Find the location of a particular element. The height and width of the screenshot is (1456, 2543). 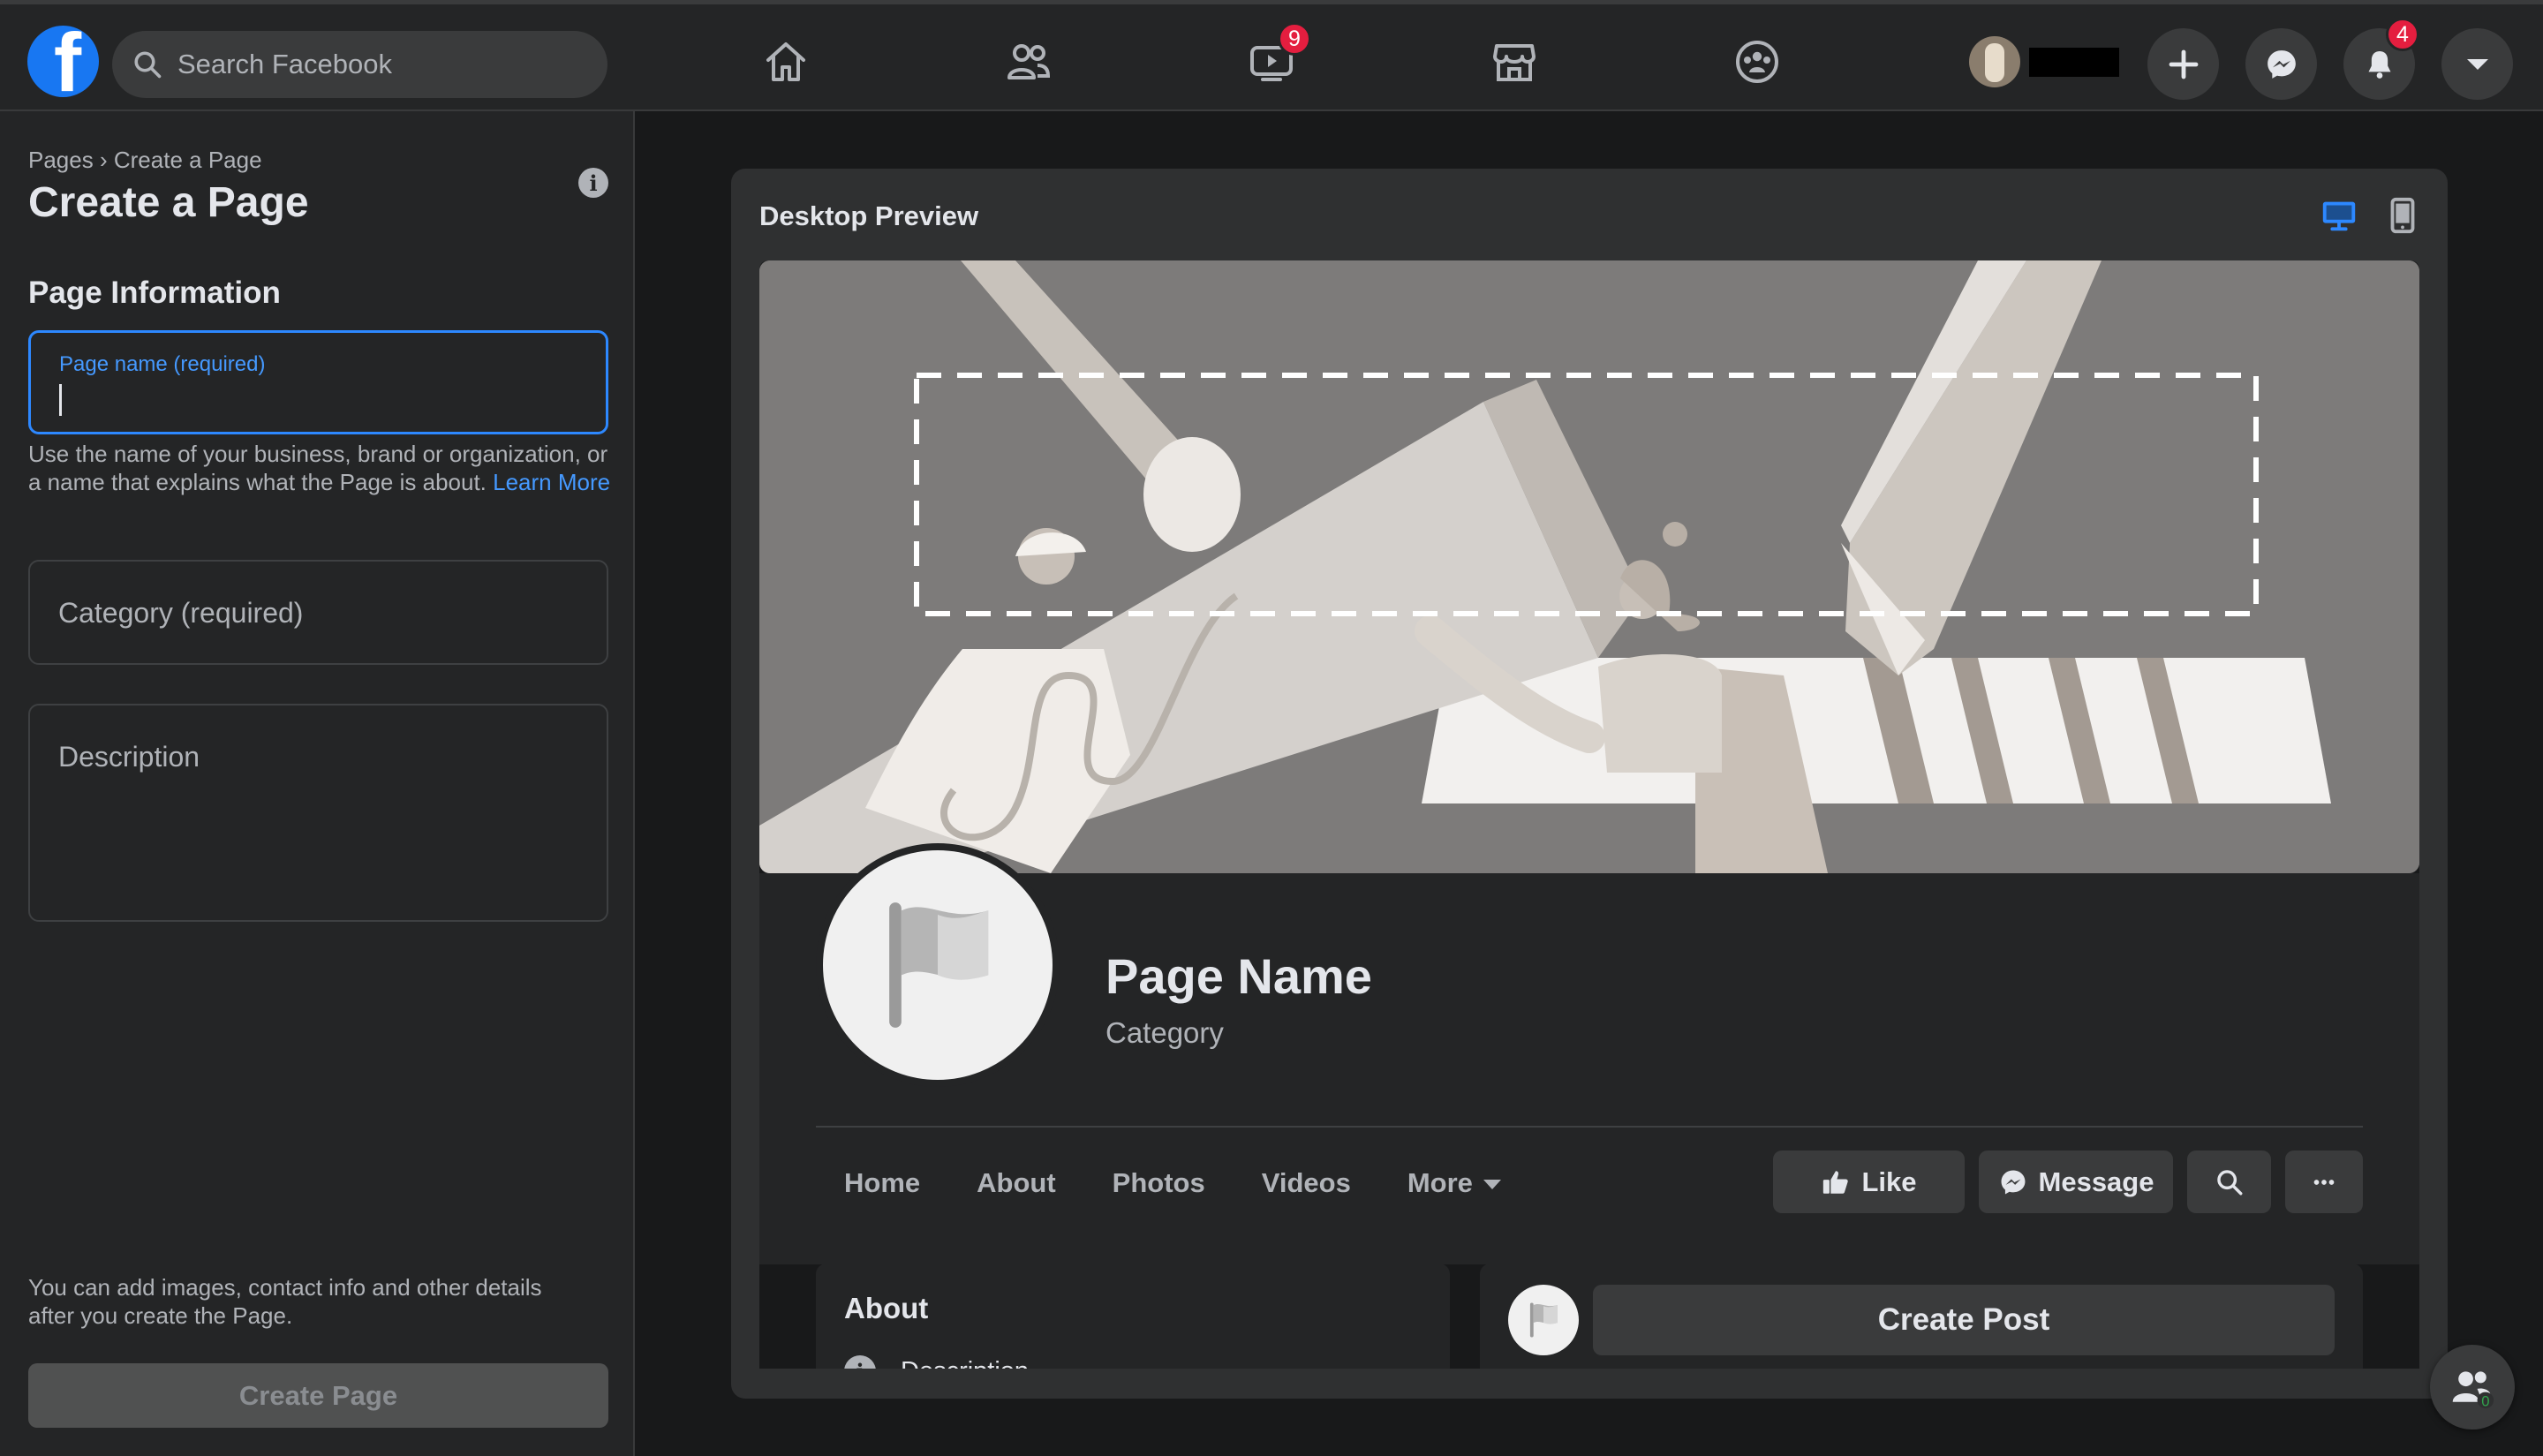

category-placeholder: Category (required) is located at coordinates (181, 613).